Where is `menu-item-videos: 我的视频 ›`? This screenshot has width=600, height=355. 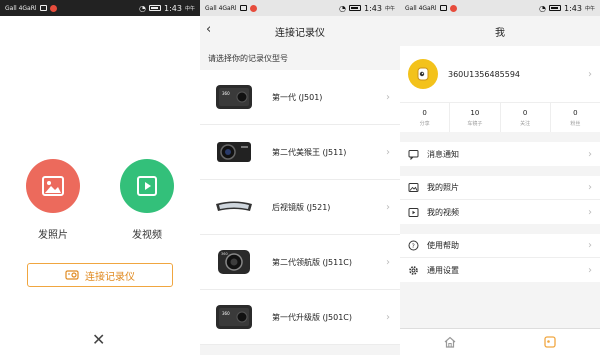
menu-item-videos: 我的视频 › is located at coordinates (500, 212).